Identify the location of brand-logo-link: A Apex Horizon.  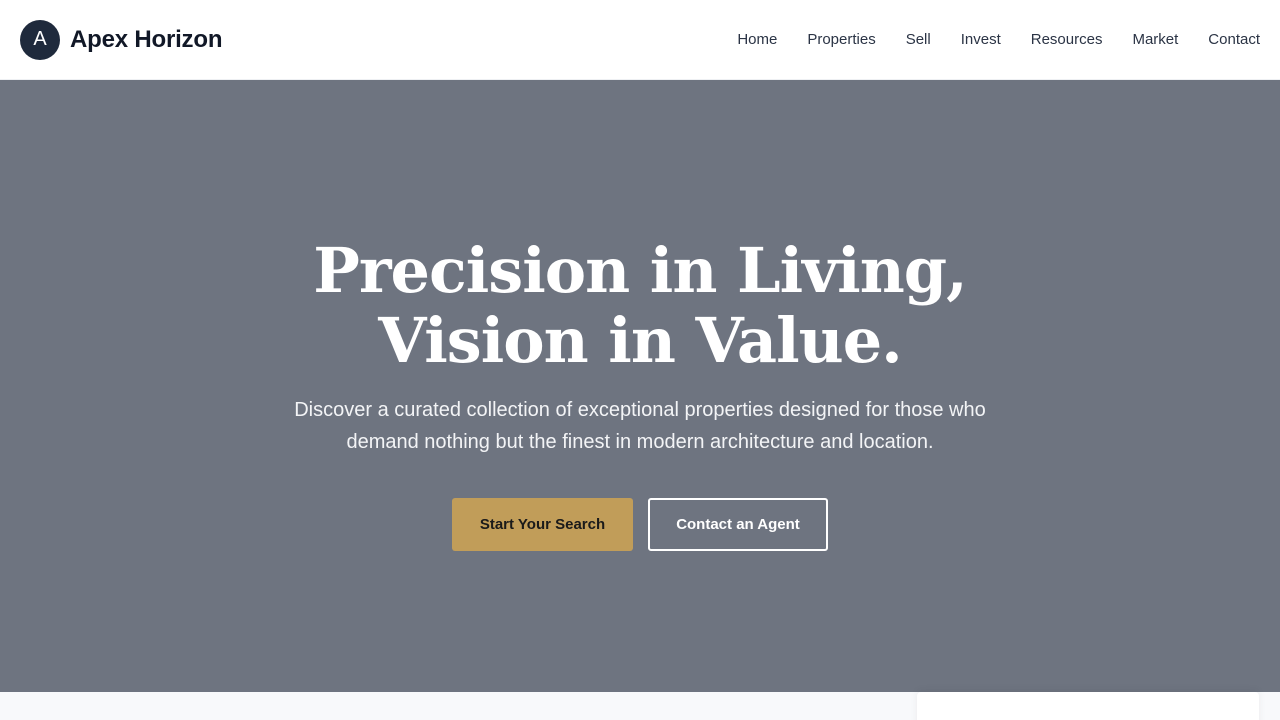
(121, 39).